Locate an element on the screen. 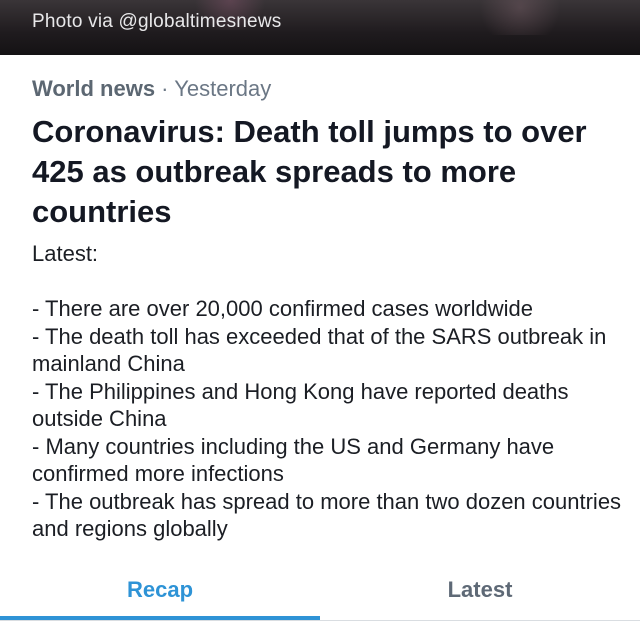  photo-credit: Photo via @globaltimesnews is located at coordinates (156, 22).